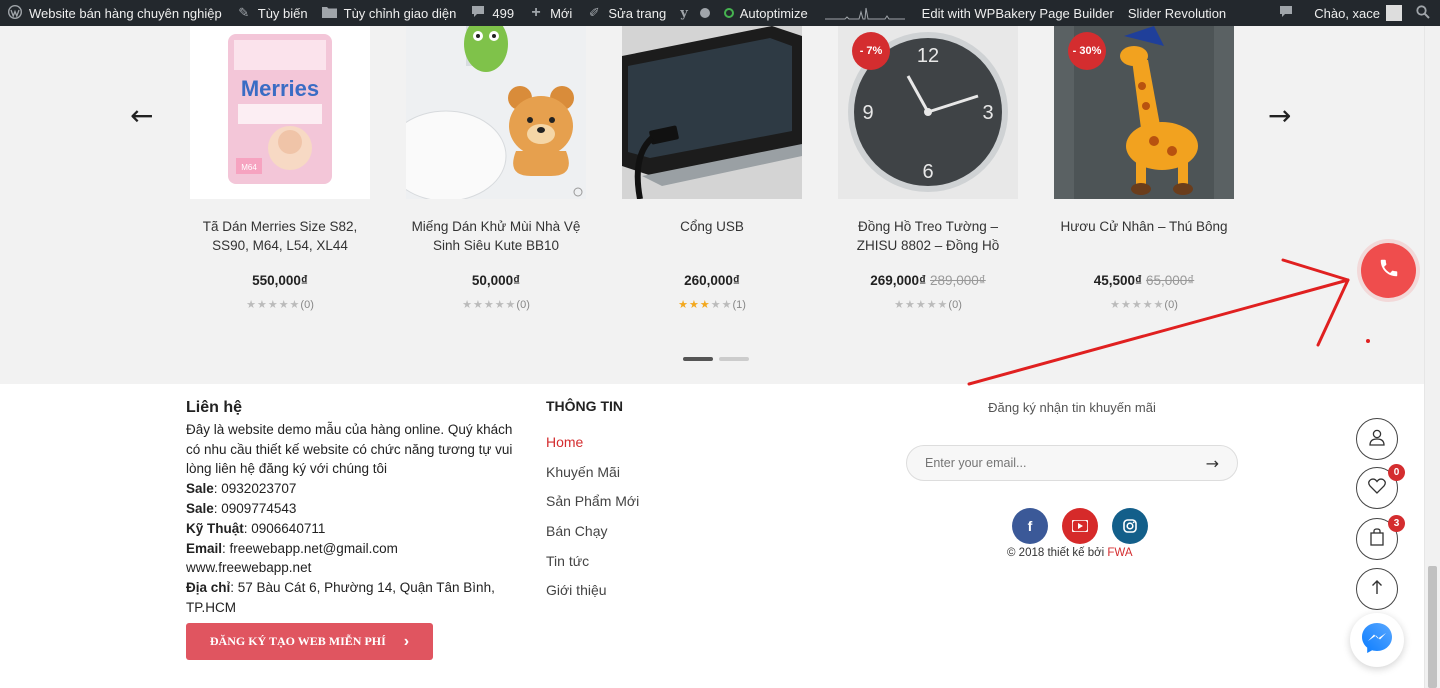 The image size is (1440, 688). Describe the element at coordinates (309, 641) in the screenshot. I see `register-free-web-button: ĐĂNG KÝ TẠO WEB MIỄN PHÍ ›` at that location.